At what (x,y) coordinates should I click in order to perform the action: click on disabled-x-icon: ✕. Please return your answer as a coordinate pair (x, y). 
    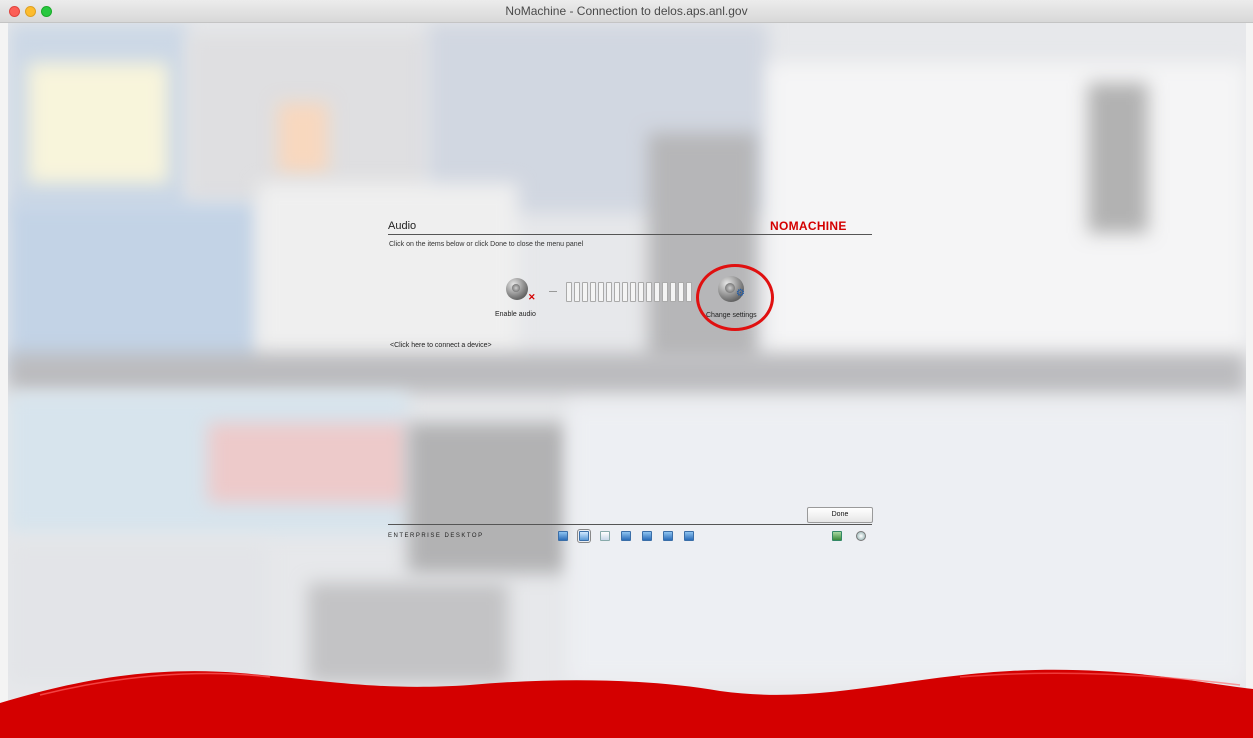
    Looking at the image, I should click on (532, 297).